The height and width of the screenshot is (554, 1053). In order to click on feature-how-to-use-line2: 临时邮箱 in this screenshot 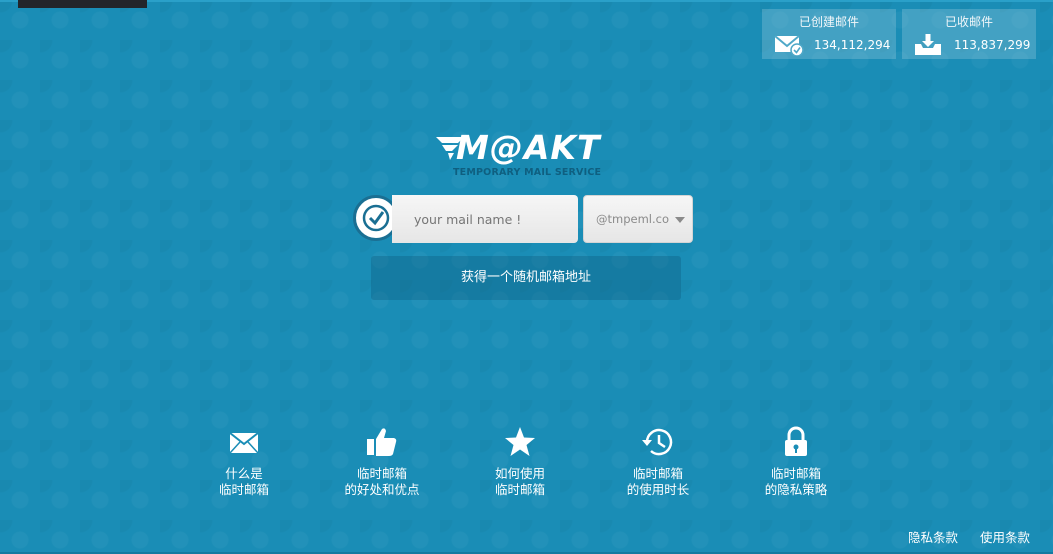, I will do `click(519, 489)`.